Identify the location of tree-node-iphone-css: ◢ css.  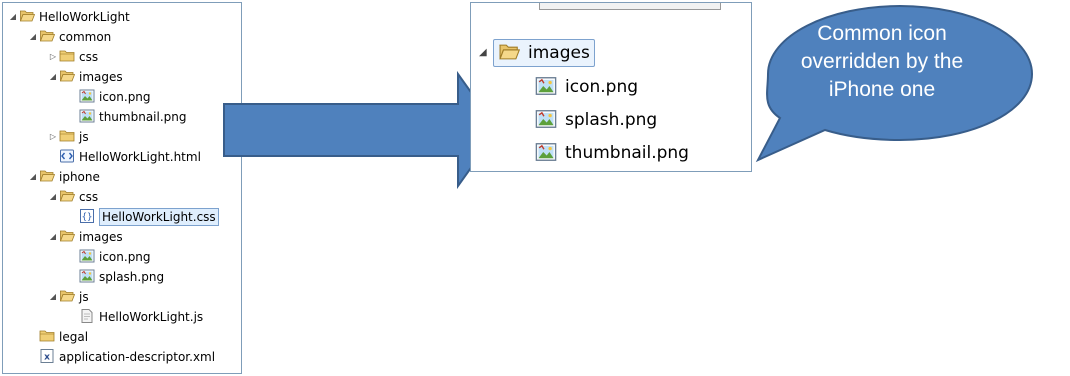
(72, 197).